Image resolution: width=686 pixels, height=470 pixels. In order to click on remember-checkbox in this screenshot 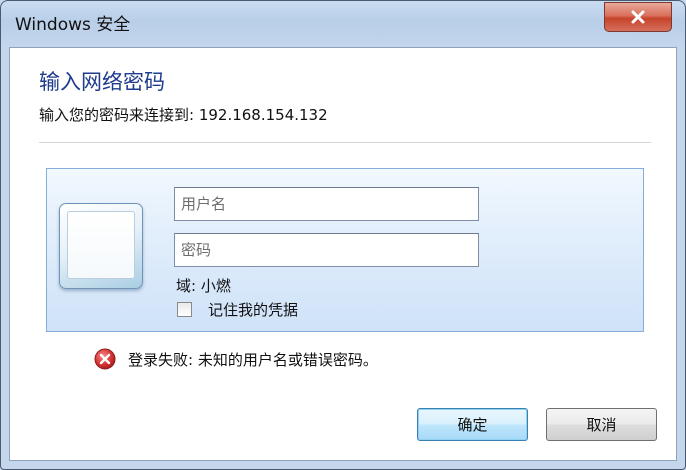, I will do `click(184, 309)`.